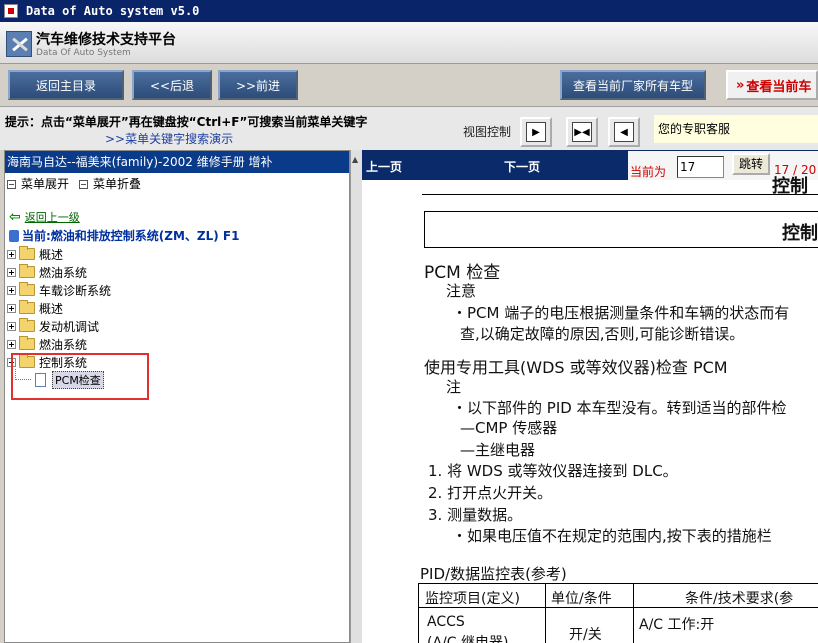  What do you see at coordinates (493, 574) in the screenshot?
I see `table-title: PID/数据监控表(参考)` at bounding box center [493, 574].